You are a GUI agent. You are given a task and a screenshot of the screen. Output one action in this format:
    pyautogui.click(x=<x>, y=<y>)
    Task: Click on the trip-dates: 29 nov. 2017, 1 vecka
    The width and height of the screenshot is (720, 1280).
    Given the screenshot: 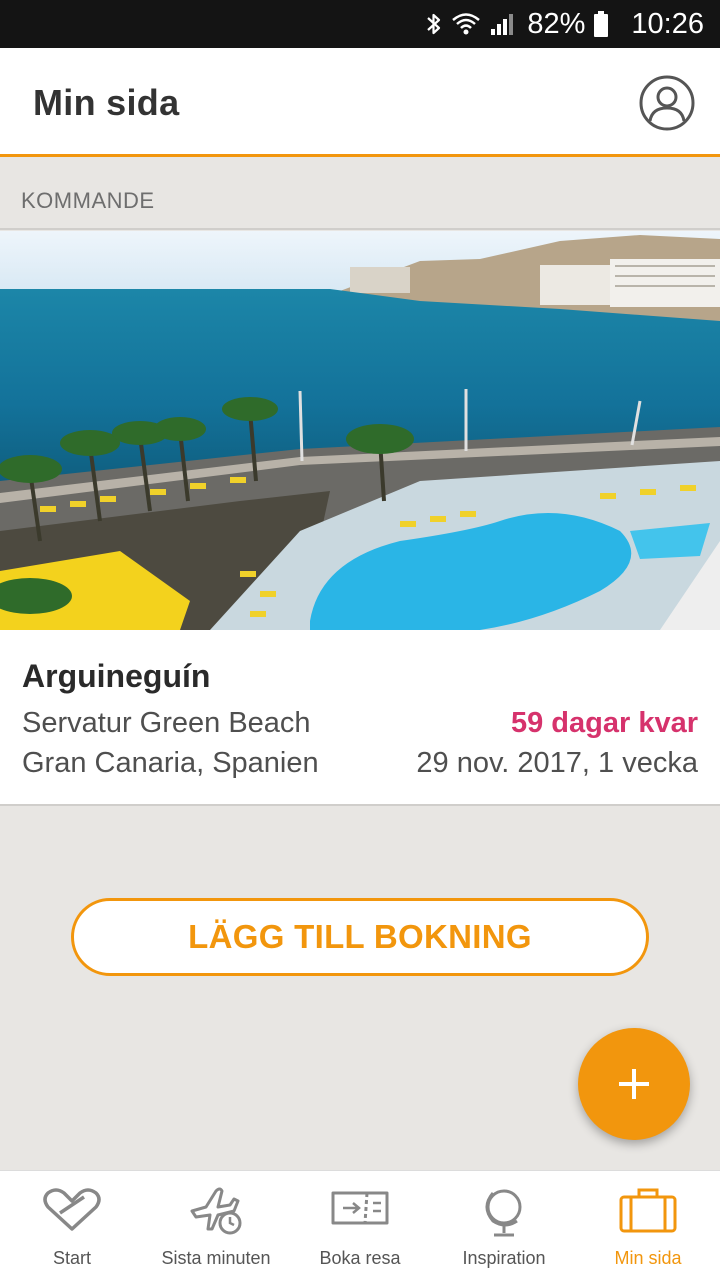 What is the action you would take?
    pyautogui.click(x=557, y=763)
    